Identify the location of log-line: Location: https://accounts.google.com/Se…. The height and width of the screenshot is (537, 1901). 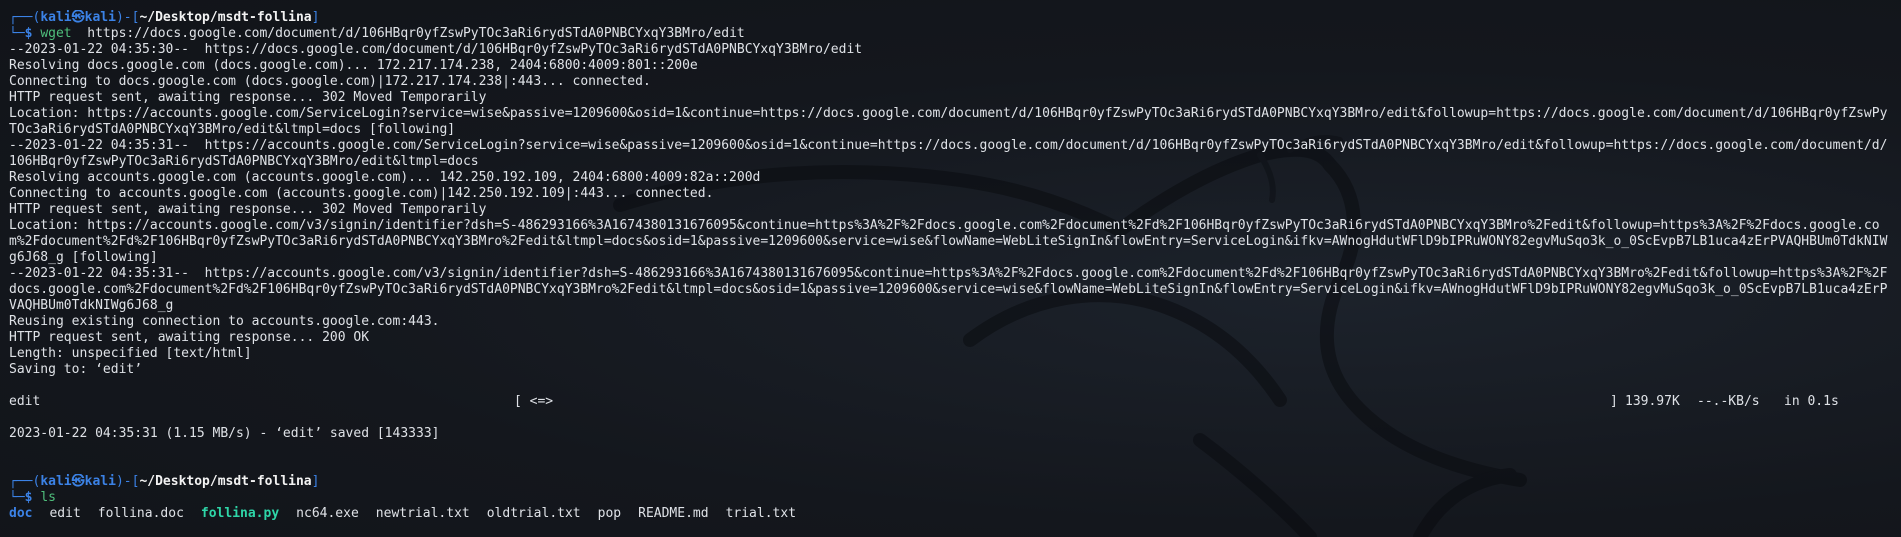
(948, 121).